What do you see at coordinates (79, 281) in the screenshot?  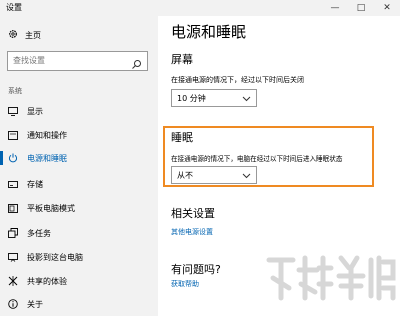 I see `sidebar-item-shared-experiences: 共享的体验` at bounding box center [79, 281].